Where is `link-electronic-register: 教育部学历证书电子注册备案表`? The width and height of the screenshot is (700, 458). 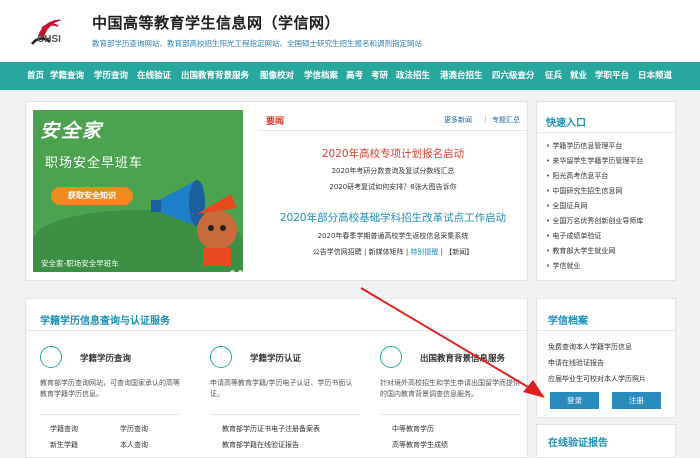
link-electronic-register: 教育部学历证书电子注册备案表 is located at coordinates (271, 429).